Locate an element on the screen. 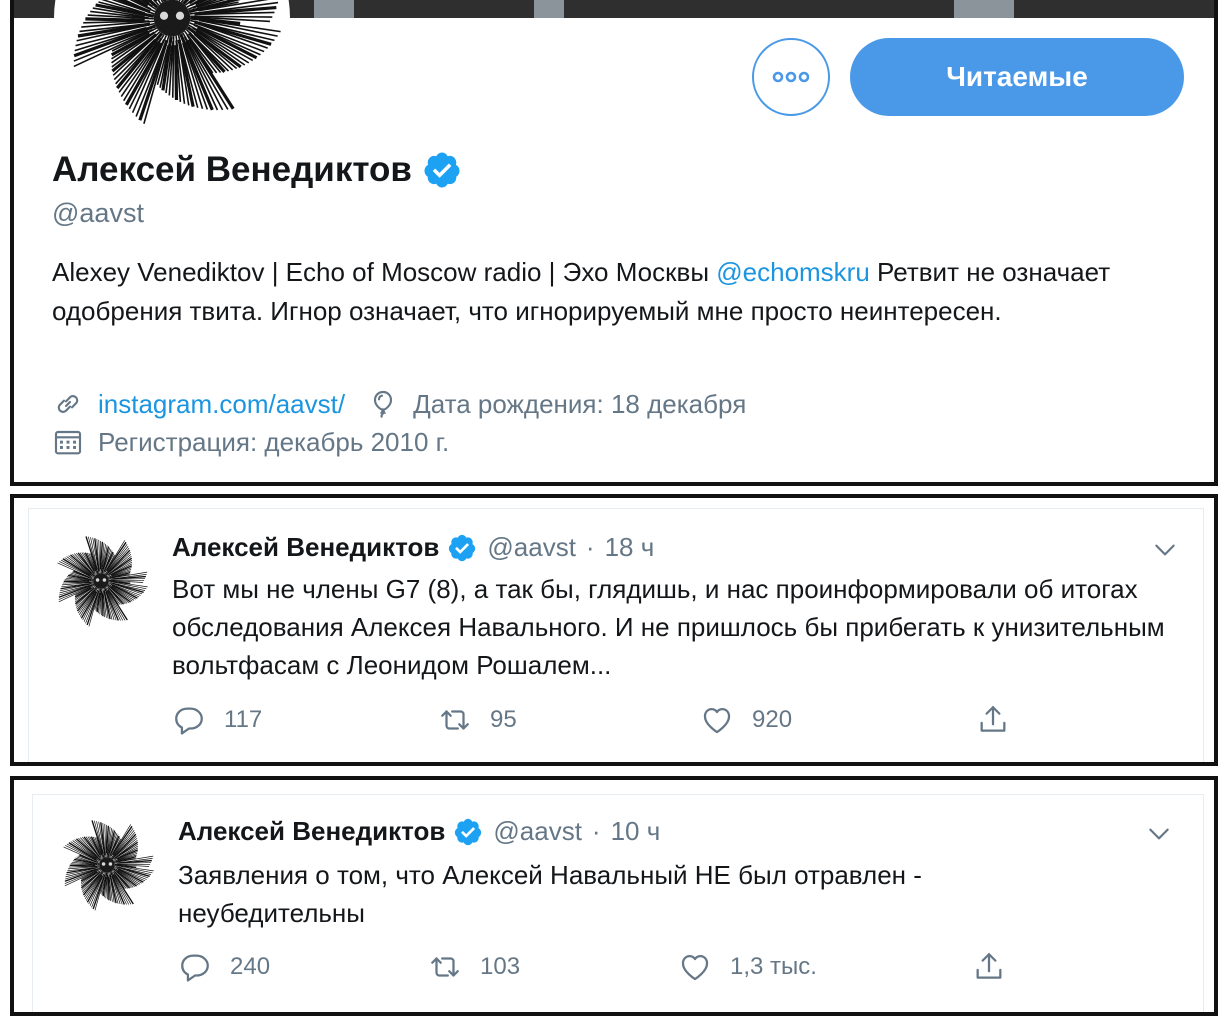  profile-handle: @aavst is located at coordinates (98, 213).